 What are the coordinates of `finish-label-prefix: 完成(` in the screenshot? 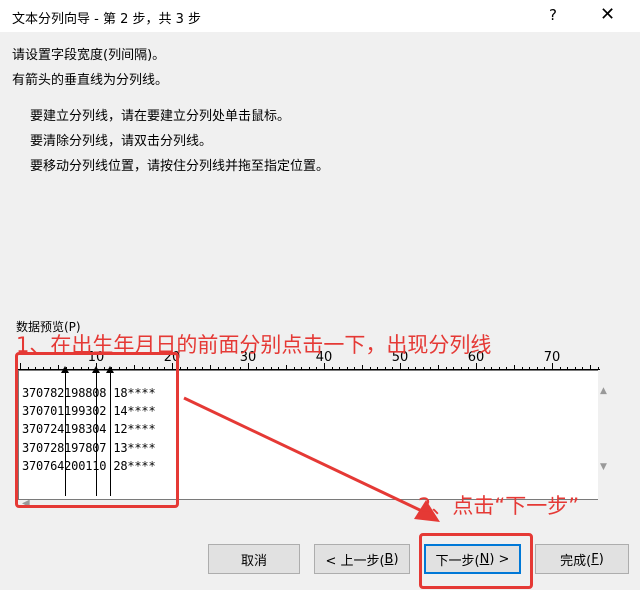 It's located at (576, 561).